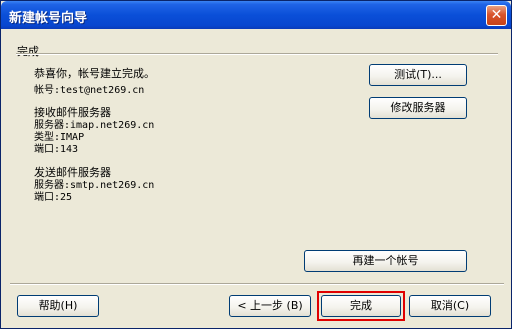 The image size is (512, 329). I want to click on help-button: 帮助(H), so click(58, 306).